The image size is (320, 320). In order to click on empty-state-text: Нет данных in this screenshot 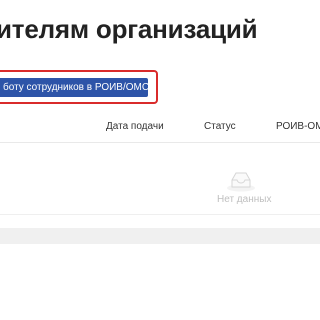, I will do `click(244, 199)`.